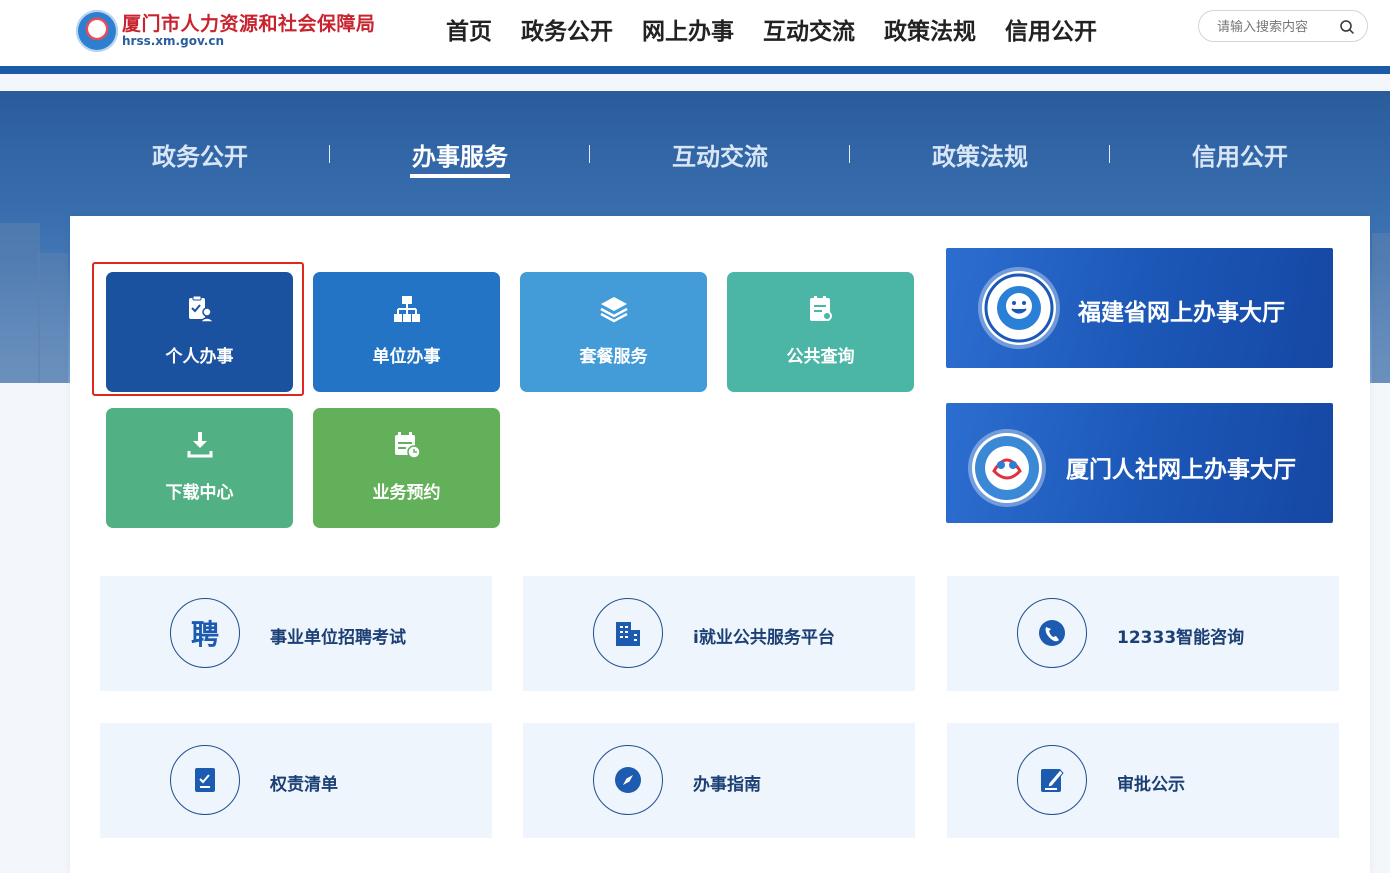  I want to click on layers-icon, so click(613, 310).